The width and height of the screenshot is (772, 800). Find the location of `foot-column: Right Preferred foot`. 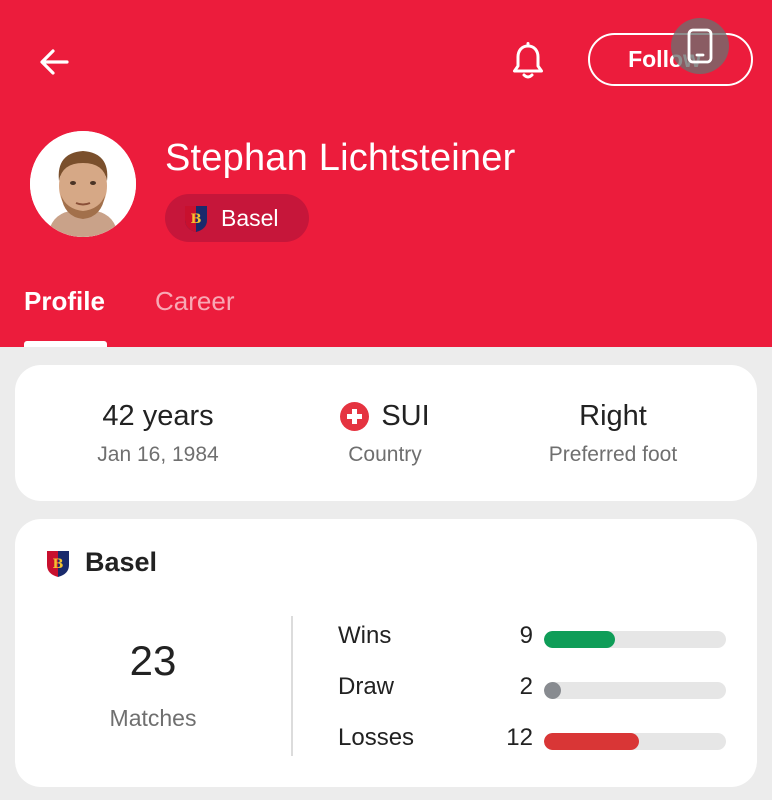

foot-column: Right Preferred foot is located at coordinates (613, 433).